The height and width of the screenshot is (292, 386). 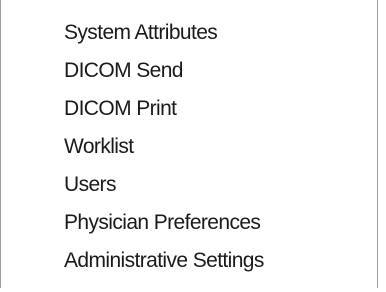 I want to click on menu-item-users: Users, so click(x=164, y=185).